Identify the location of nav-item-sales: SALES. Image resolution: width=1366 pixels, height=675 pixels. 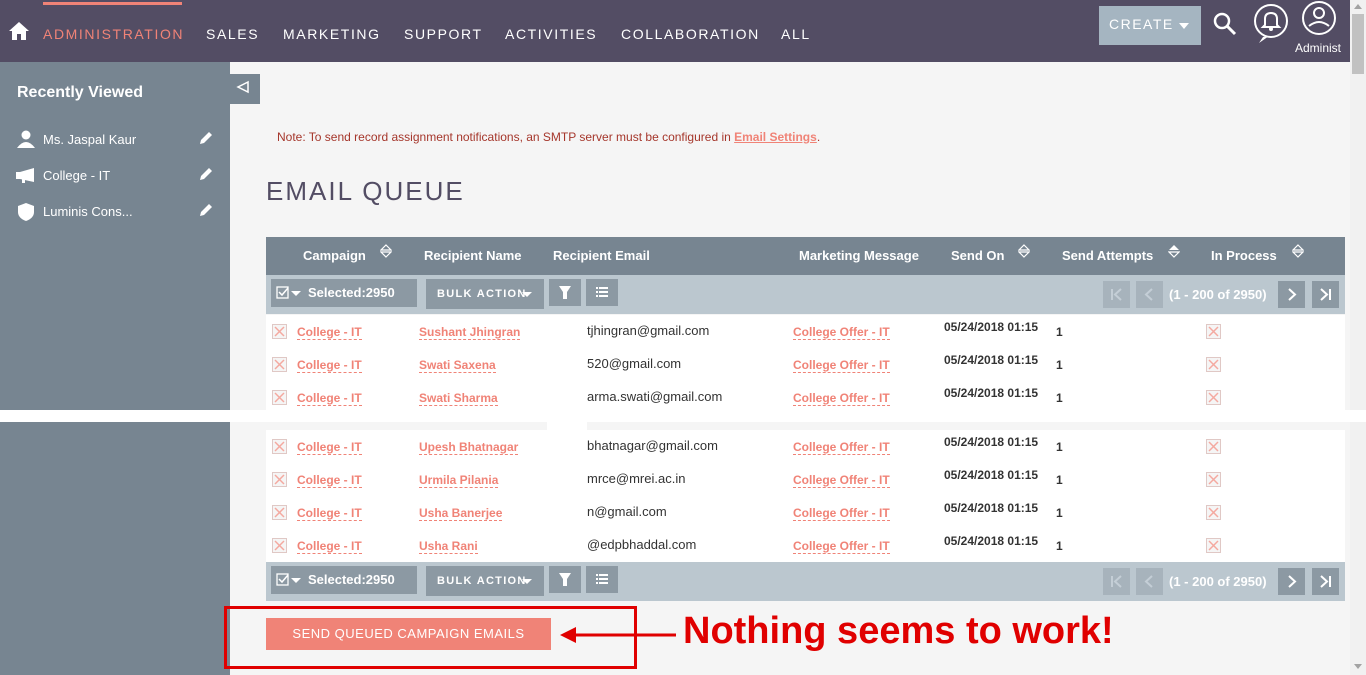
(232, 34).